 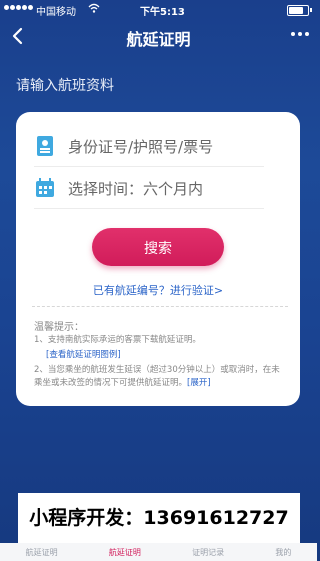 What do you see at coordinates (160, 306) in the screenshot?
I see `dashed-divider` at bounding box center [160, 306].